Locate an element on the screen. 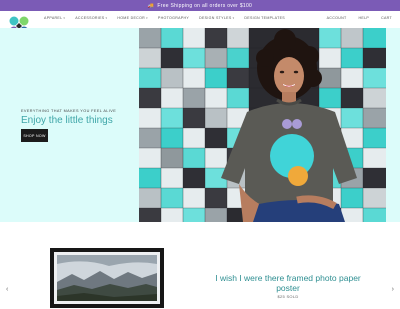  announcement-bar: 🚚 Free Shipping on all orders over $100 is located at coordinates (200, 5).